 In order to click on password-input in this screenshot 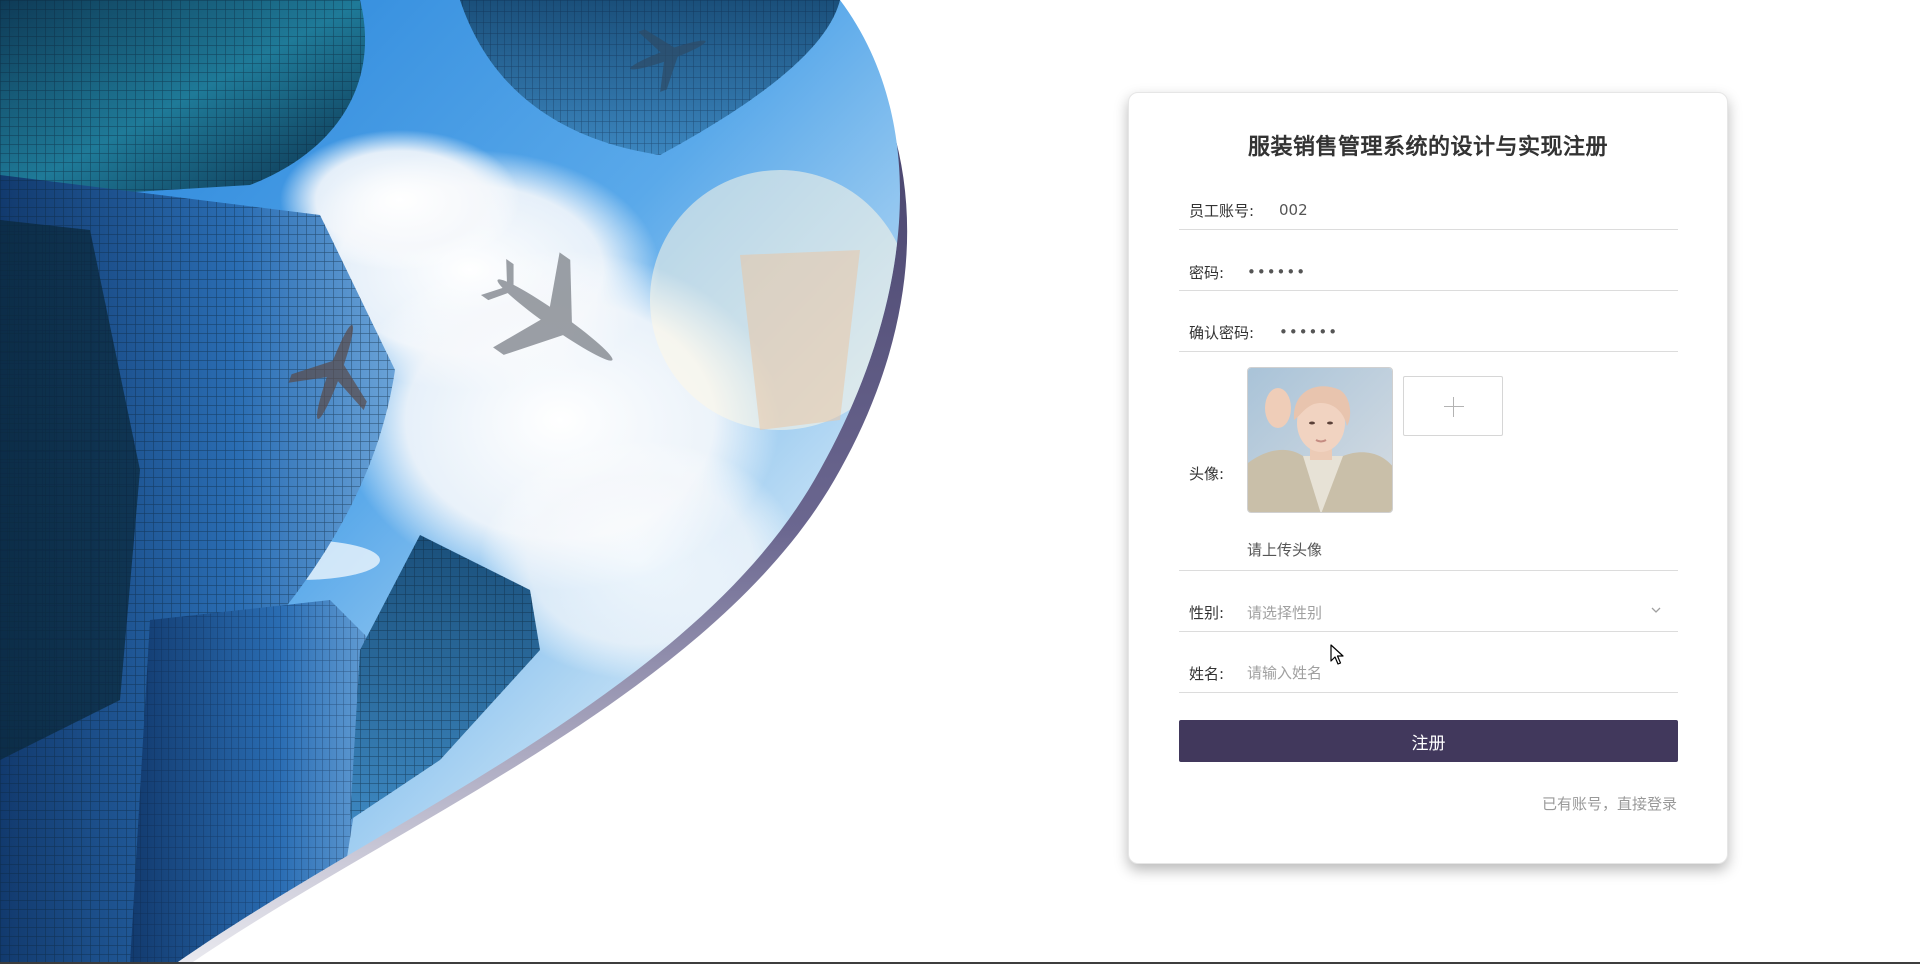, I will do `click(1452, 272)`.